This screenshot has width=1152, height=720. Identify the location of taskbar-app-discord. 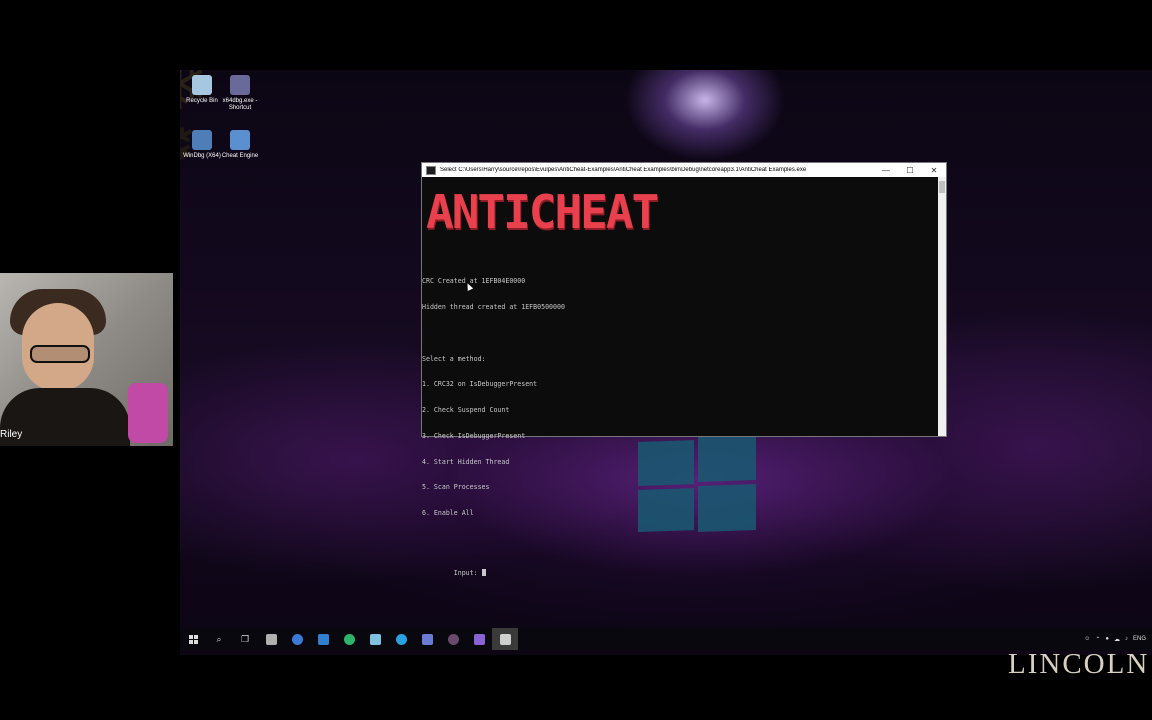
(427, 639).